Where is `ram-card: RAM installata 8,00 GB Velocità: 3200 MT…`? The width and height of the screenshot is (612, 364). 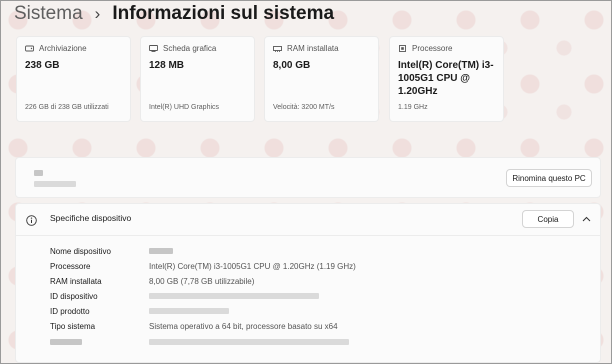 ram-card: RAM installata 8,00 GB Velocità: 3200 MT… is located at coordinates (321, 79).